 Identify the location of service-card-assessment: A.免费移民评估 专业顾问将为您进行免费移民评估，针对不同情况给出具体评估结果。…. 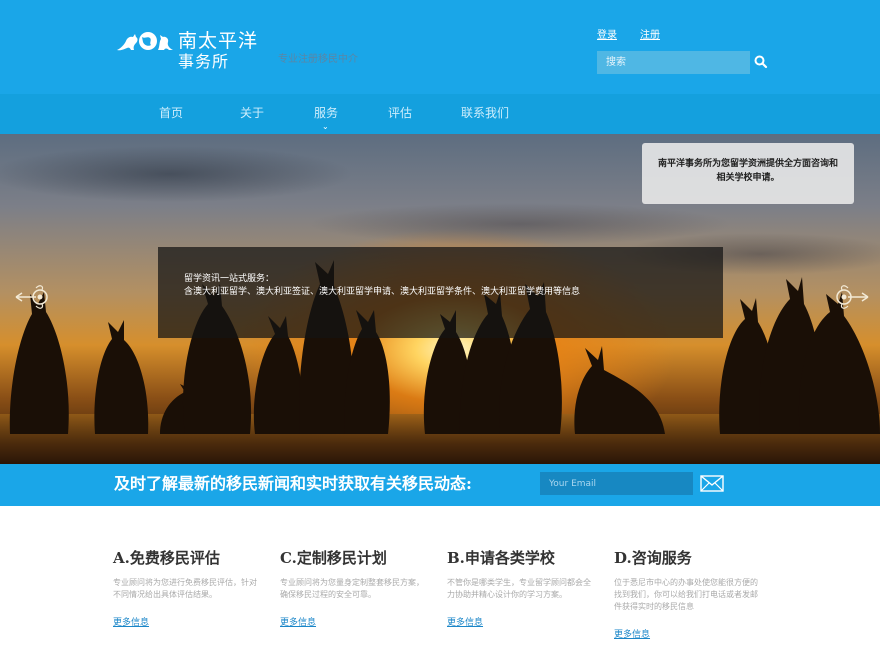
(188, 588).